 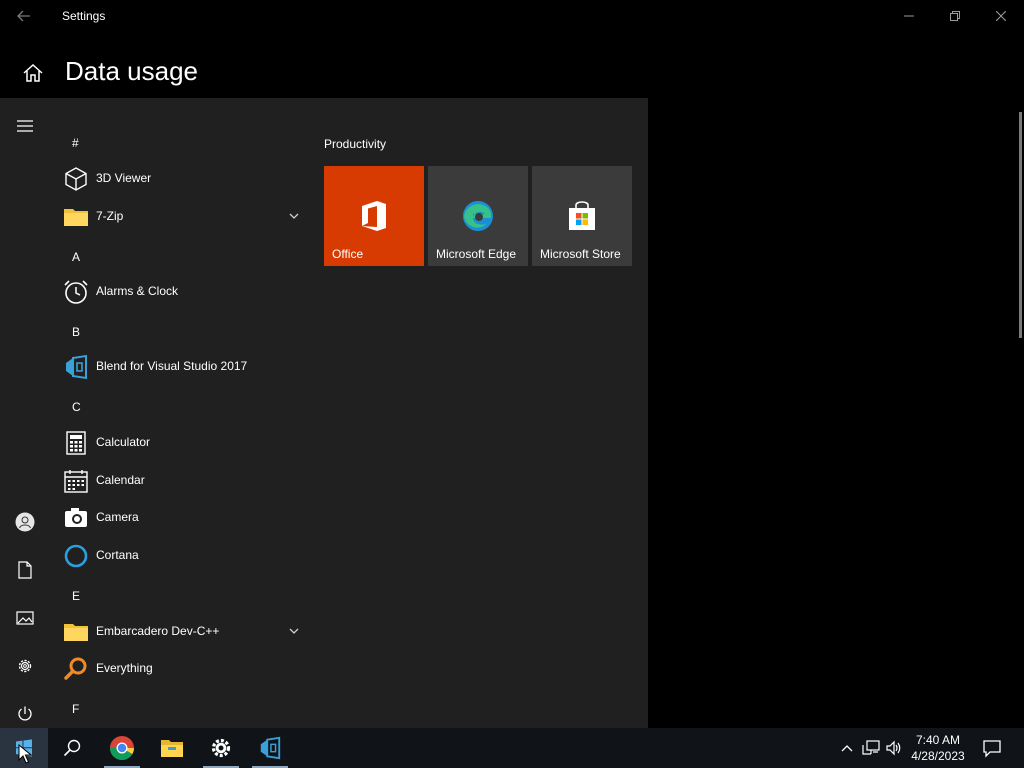 I want to click on user-icon, so click(x=25, y=522).